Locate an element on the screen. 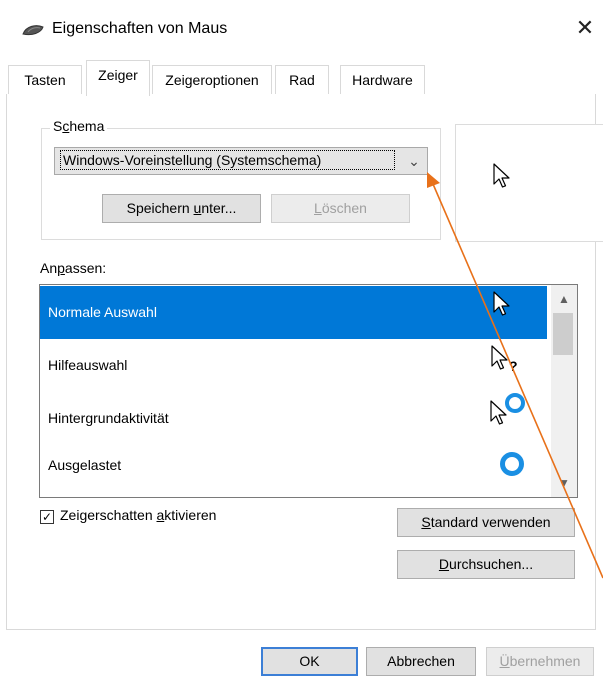  customize-label: Anpassen: is located at coordinates (73, 268).